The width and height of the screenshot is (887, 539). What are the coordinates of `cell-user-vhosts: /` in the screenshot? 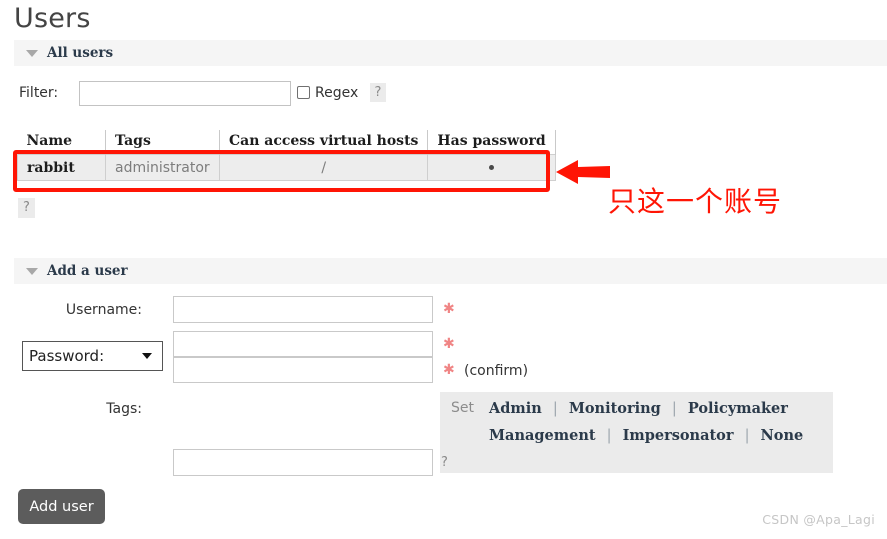 It's located at (324, 167).